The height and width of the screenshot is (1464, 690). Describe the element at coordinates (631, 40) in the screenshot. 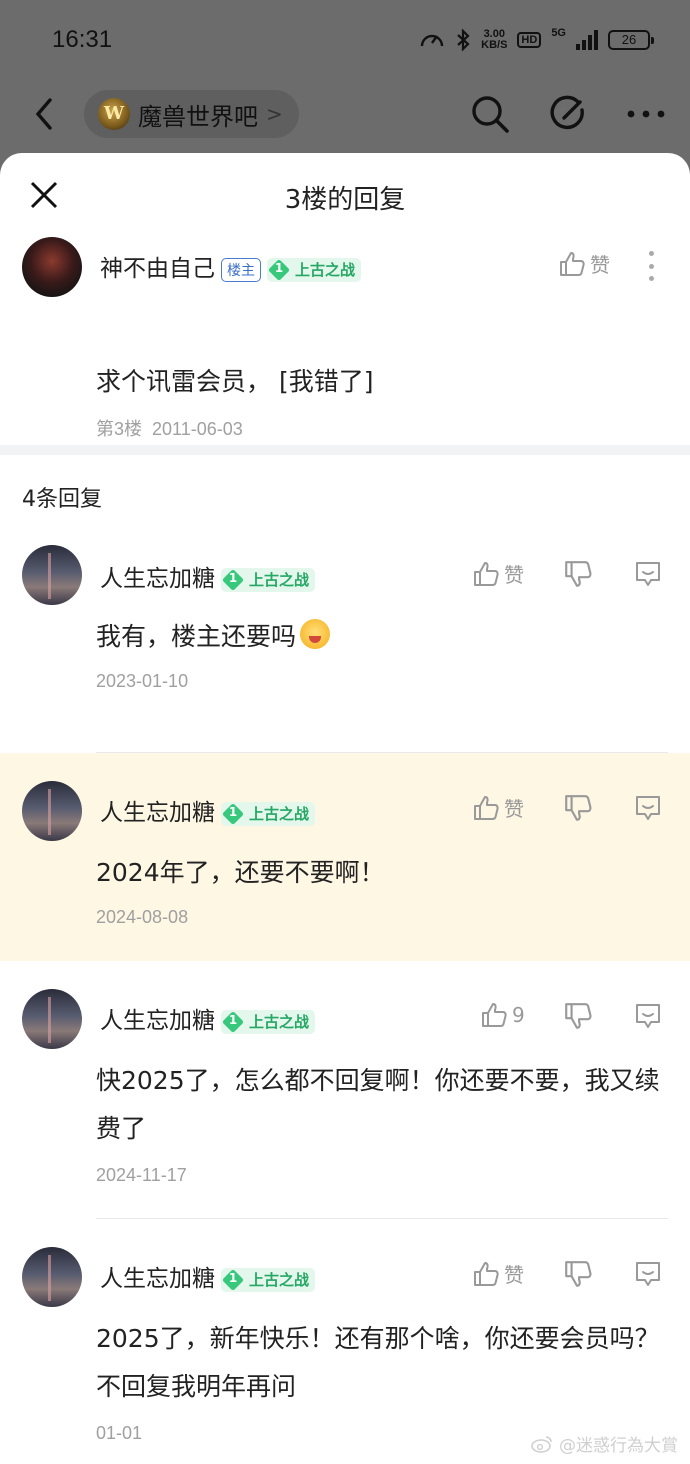

I see `battery-icon: 26` at that location.